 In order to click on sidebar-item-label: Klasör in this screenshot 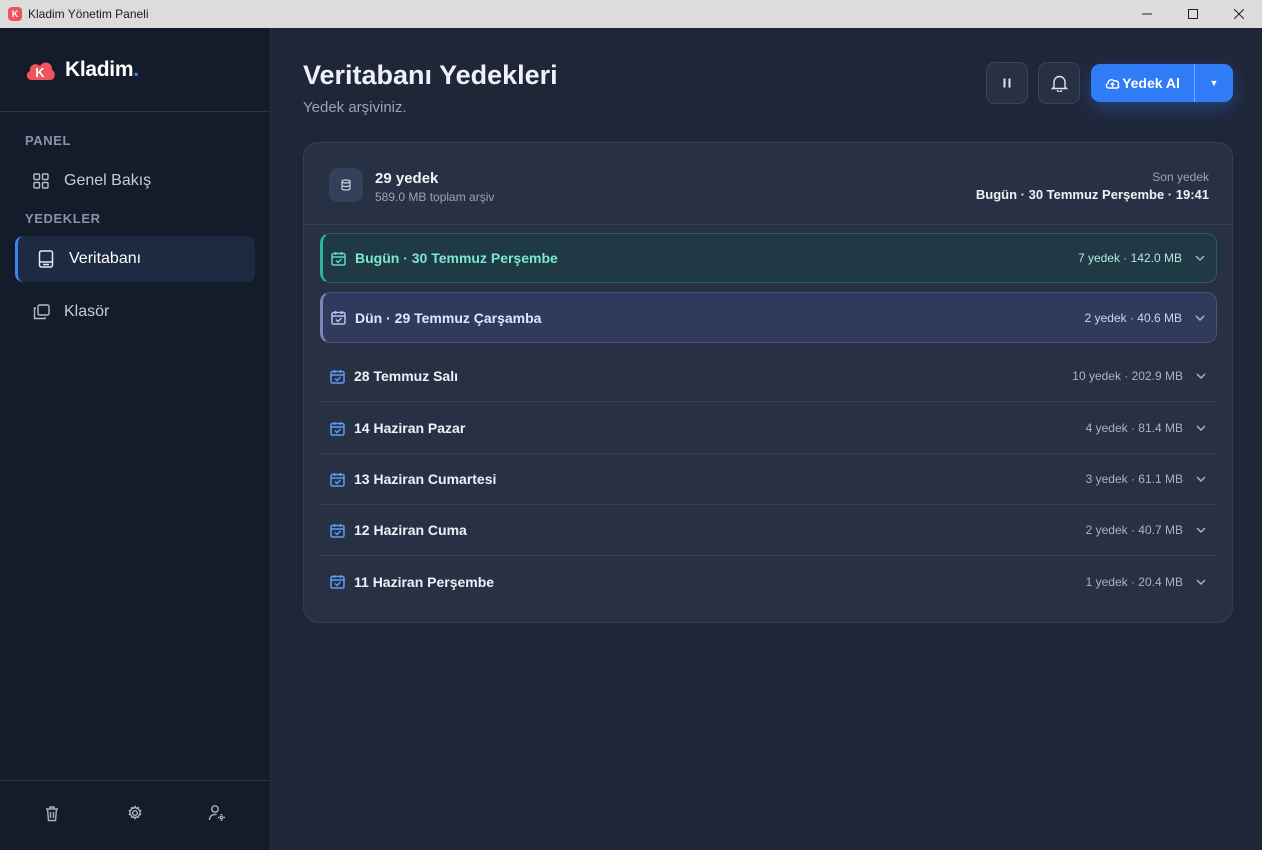, I will do `click(87, 311)`.